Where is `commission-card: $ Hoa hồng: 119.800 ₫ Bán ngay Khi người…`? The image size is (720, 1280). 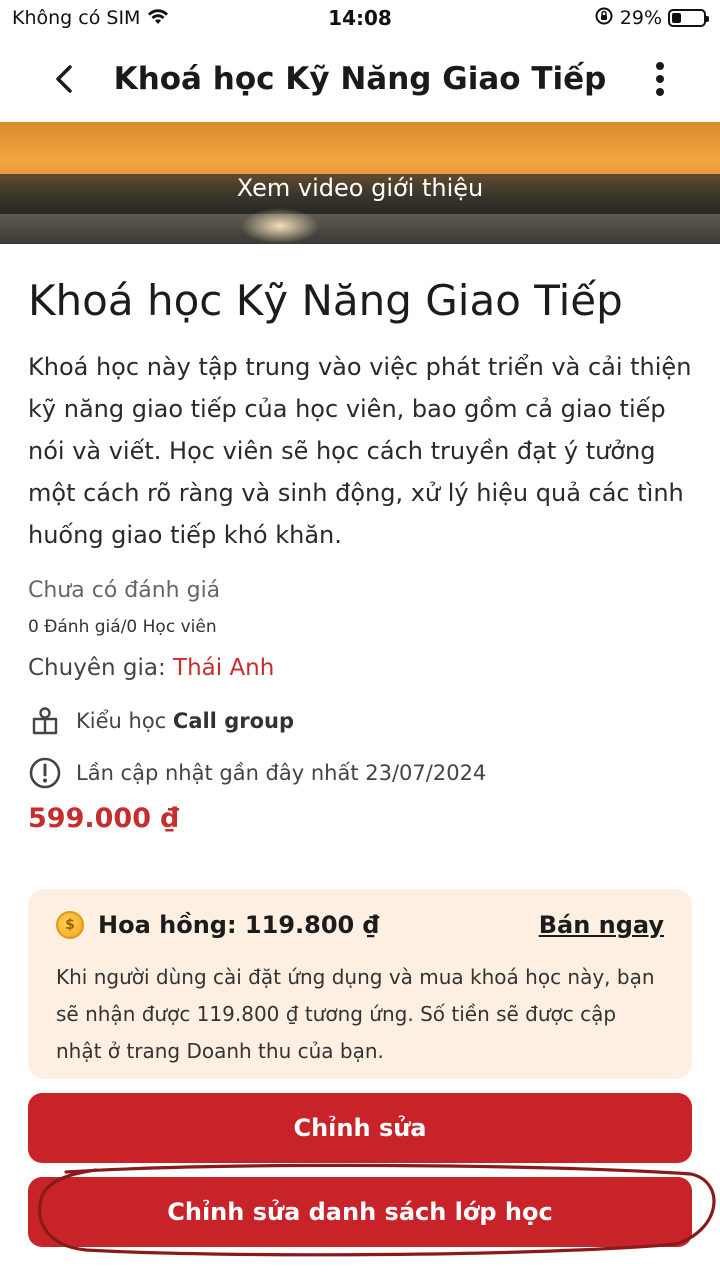
commission-card: $ Hoa hồng: 119.800 ₫ Bán ngay Khi người… is located at coordinates (360, 984).